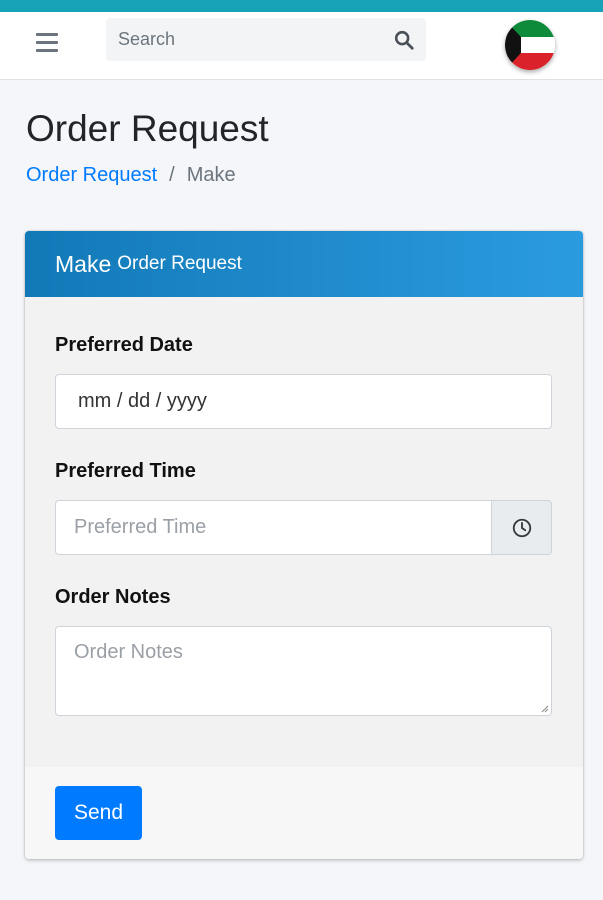  Describe the element at coordinates (147, 128) in the screenshot. I see `page-title: Order Request` at that location.